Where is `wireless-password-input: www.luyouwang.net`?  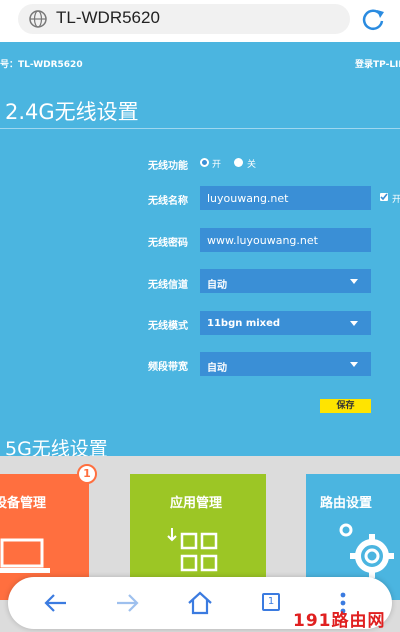
wireless-password-input: www.luyouwang.net is located at coordinates (285, 240).